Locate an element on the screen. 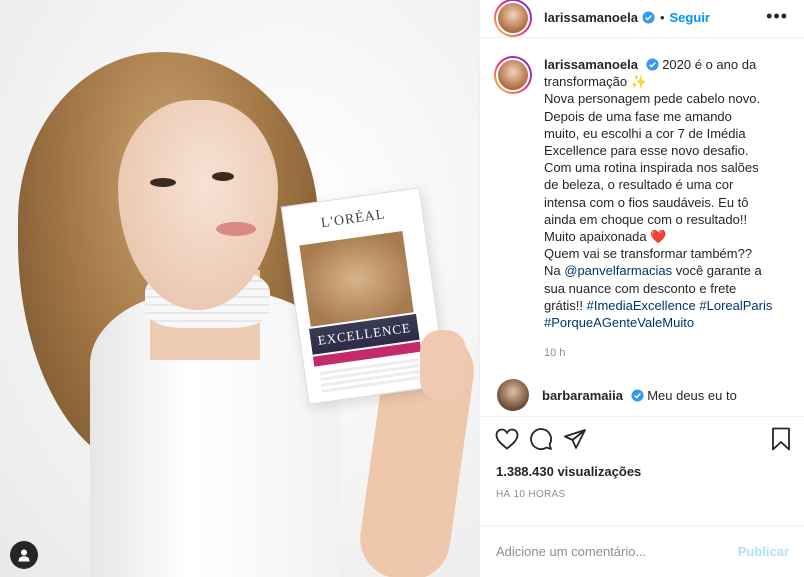 The width and height of the screenshot is (804, 577). caption-line: Excellence para esse novo desafio. is located at coordinates (646, 151).